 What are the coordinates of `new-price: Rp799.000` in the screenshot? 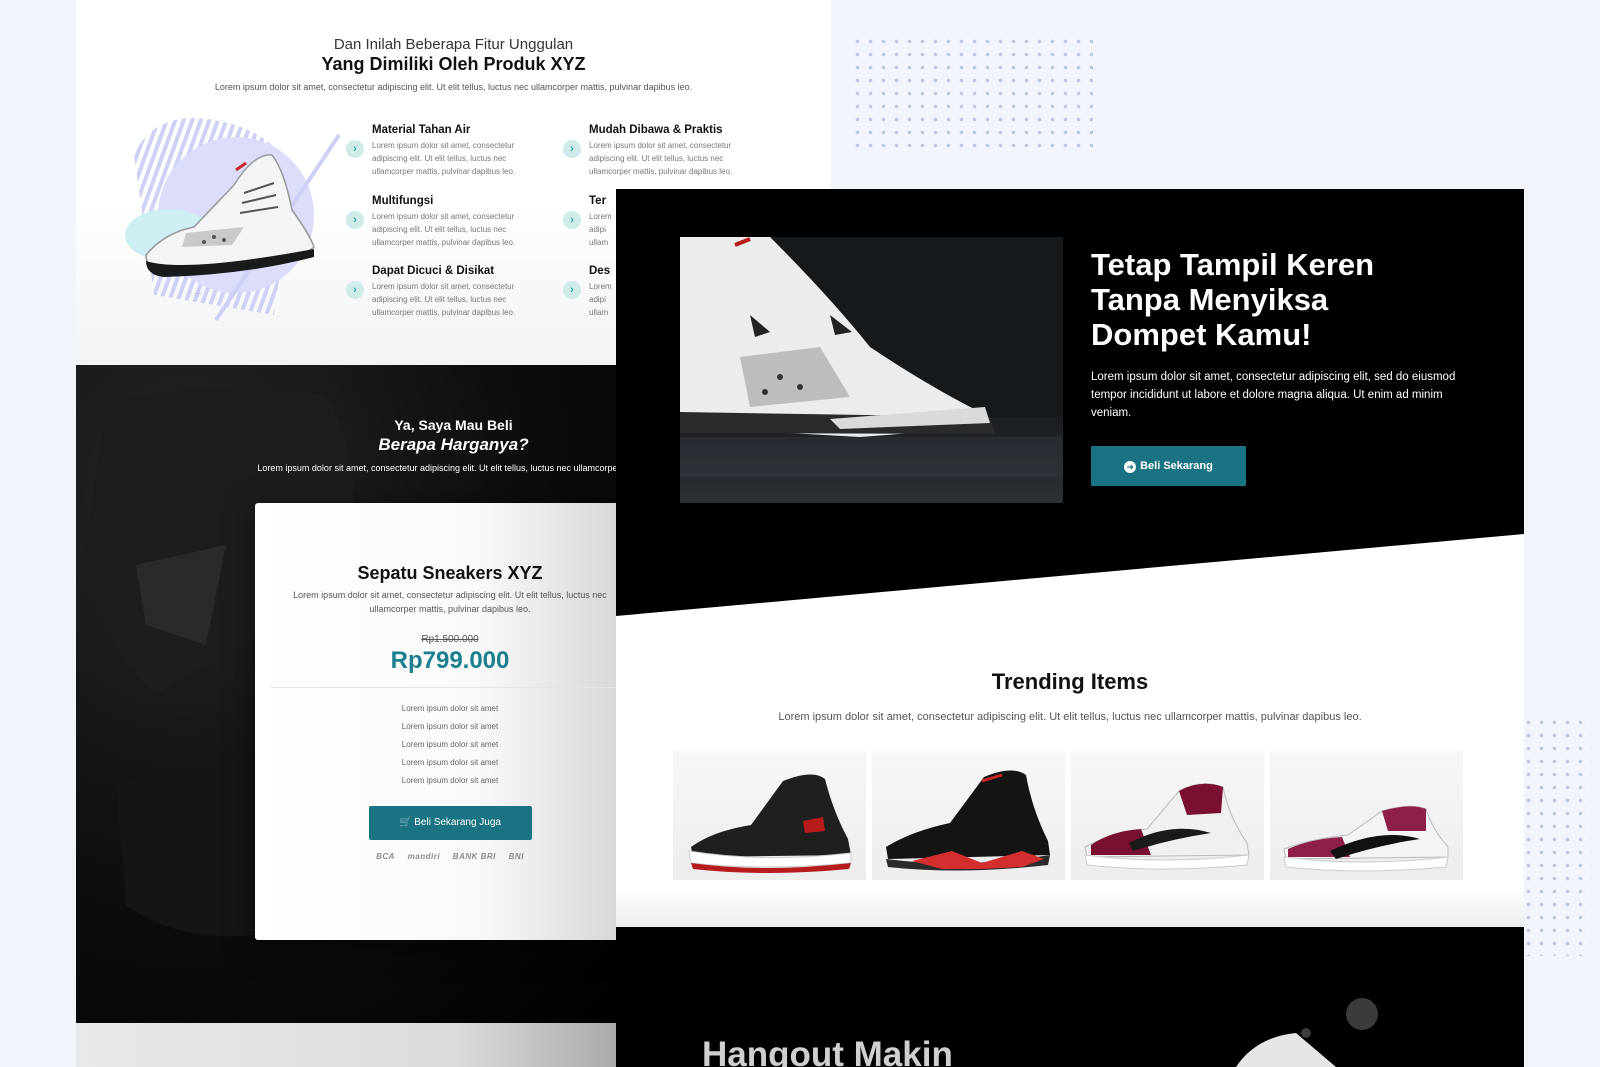 It's located at (450, 660).